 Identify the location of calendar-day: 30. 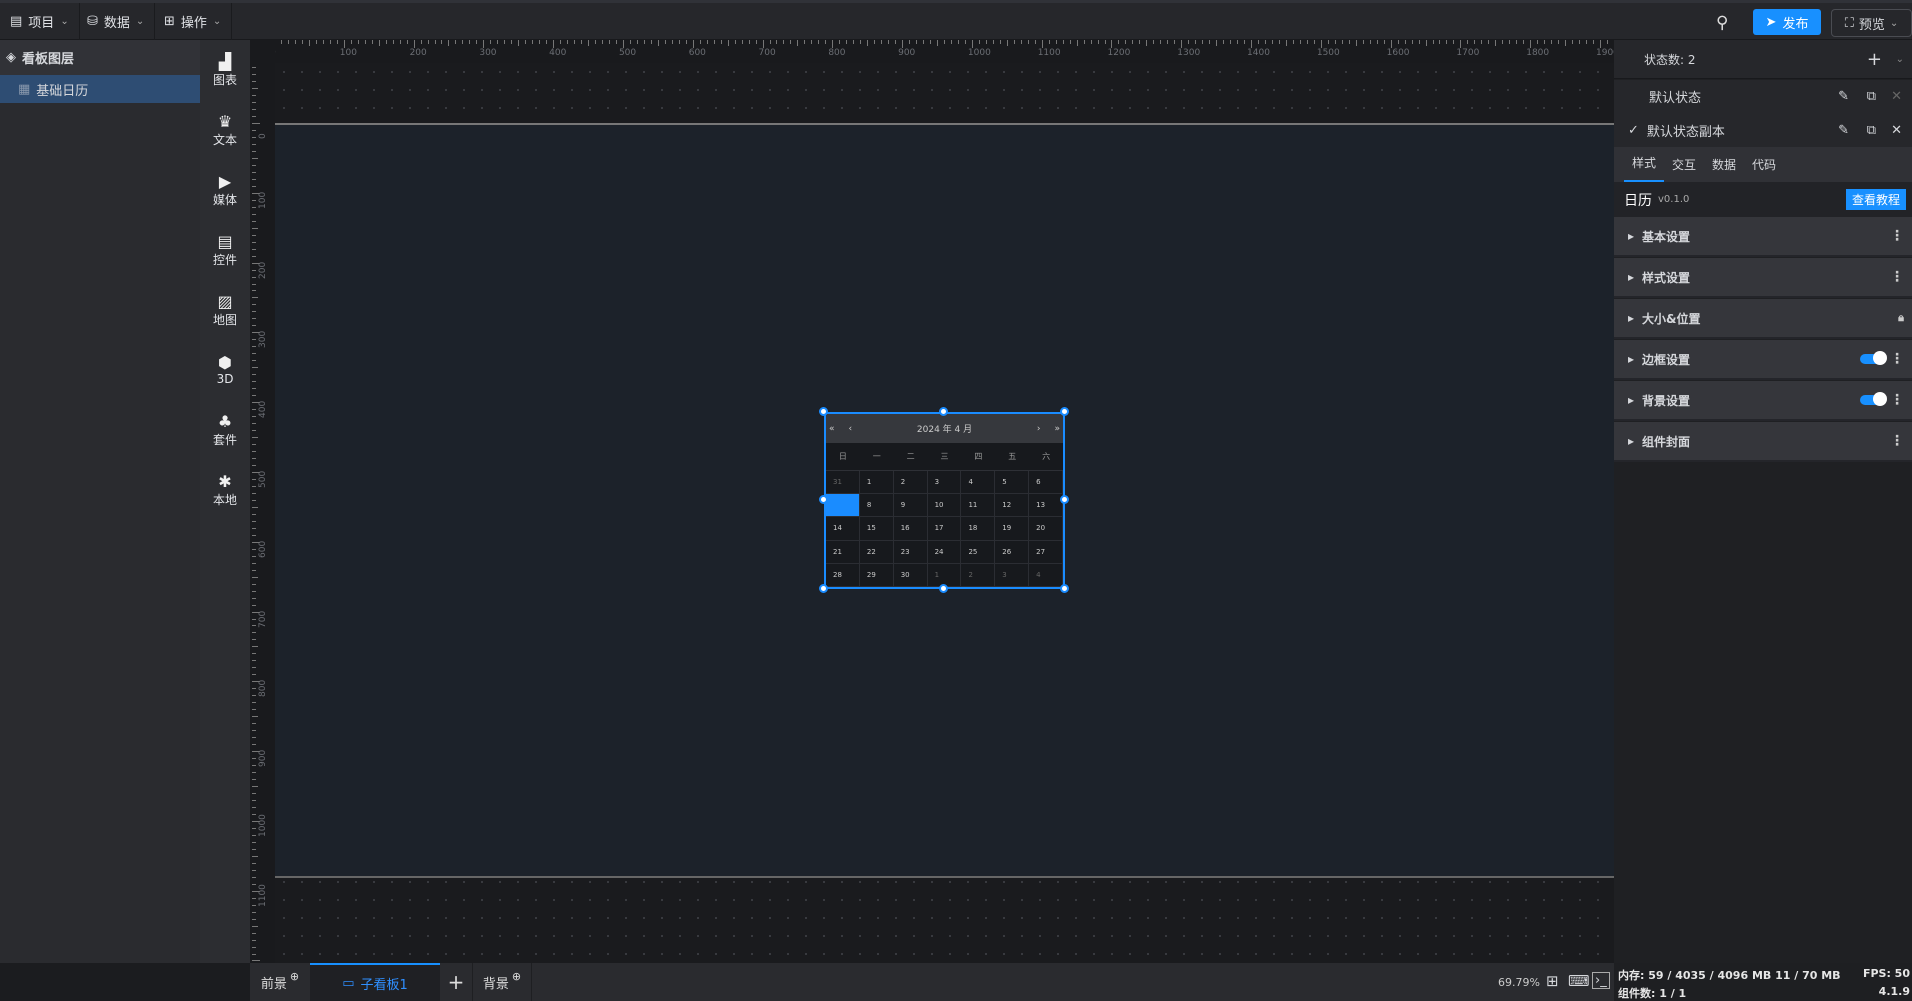
(911, 574).